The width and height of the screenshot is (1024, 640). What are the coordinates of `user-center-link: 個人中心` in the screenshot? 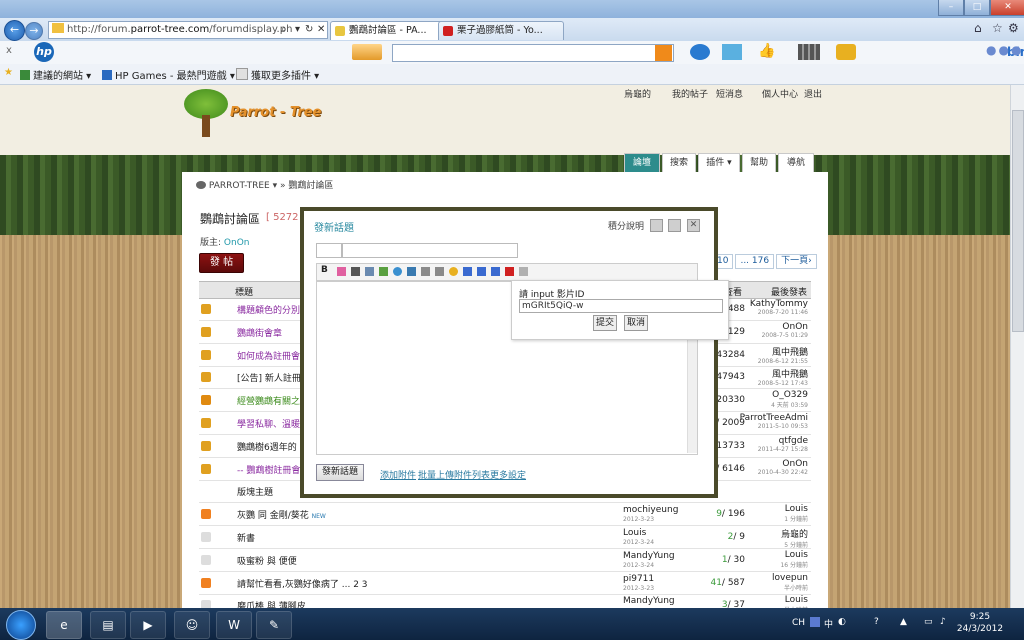 It's located at (780, 93).